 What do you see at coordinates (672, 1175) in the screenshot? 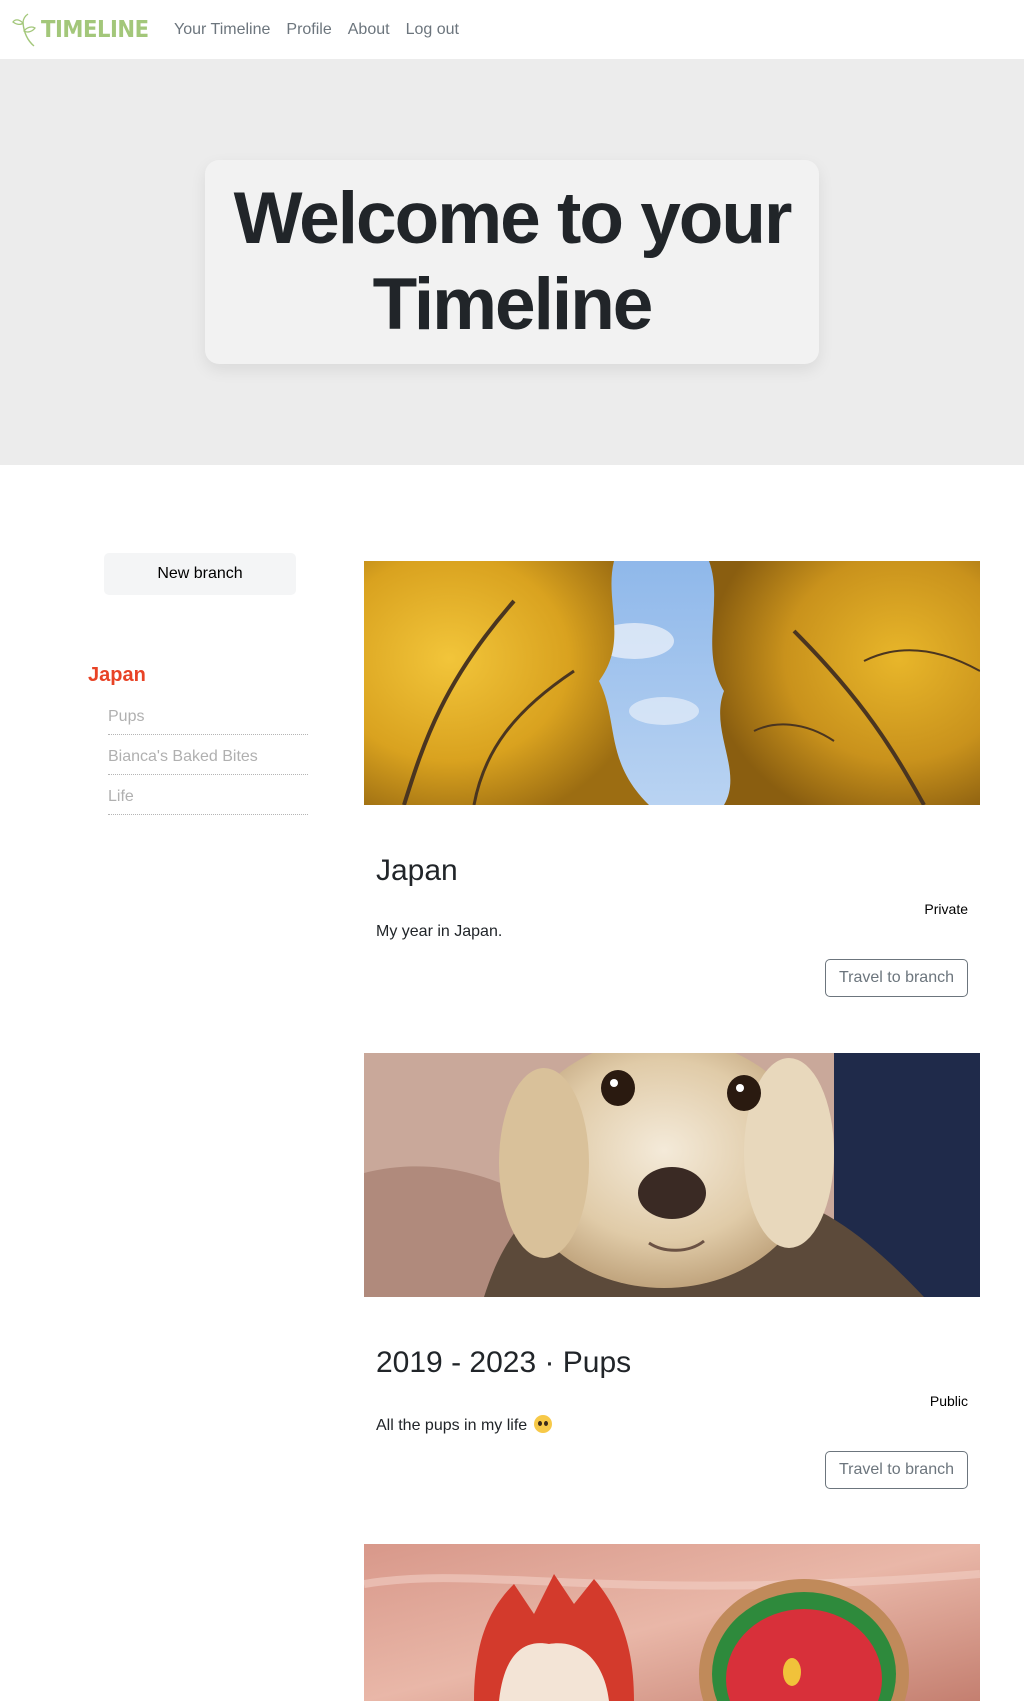
I see `card-image-dog` at bounding box center [672, 1175].